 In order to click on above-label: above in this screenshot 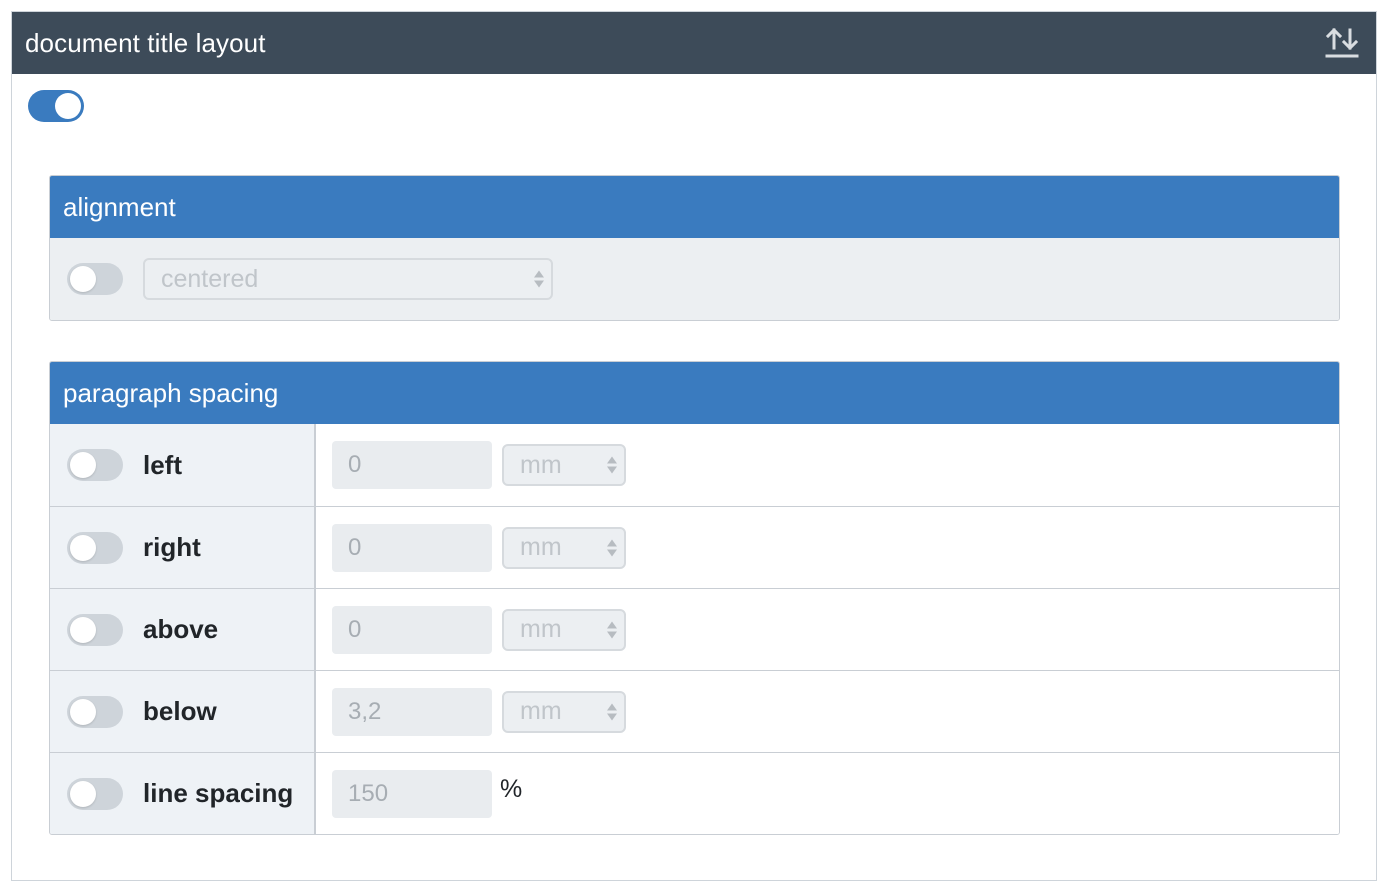, I will do `click(181, 629)`.